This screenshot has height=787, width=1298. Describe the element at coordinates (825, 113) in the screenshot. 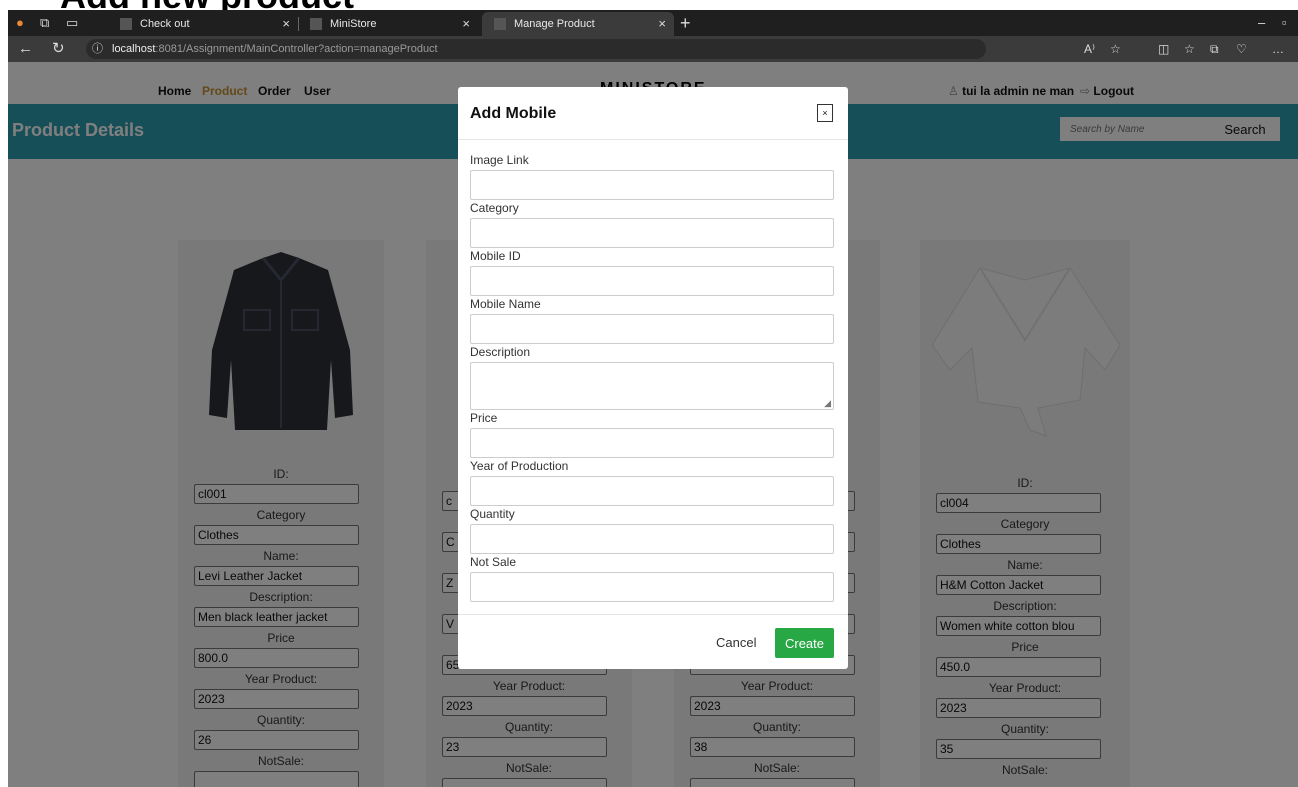

I see `close-icon: ×` at that location.